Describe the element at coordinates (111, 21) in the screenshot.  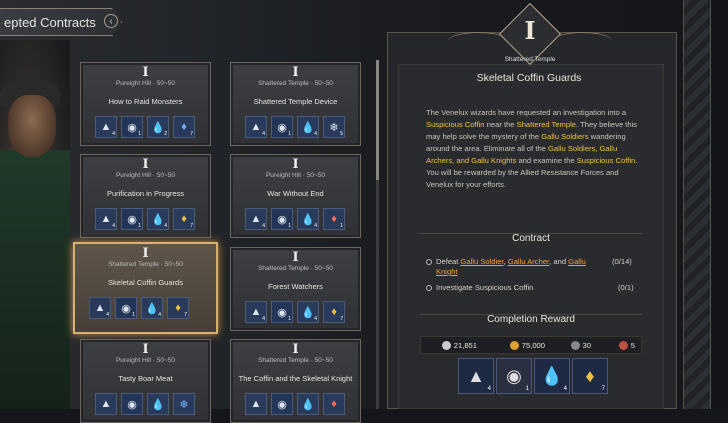
I see `chevron-left-icon: ‹` at that location.